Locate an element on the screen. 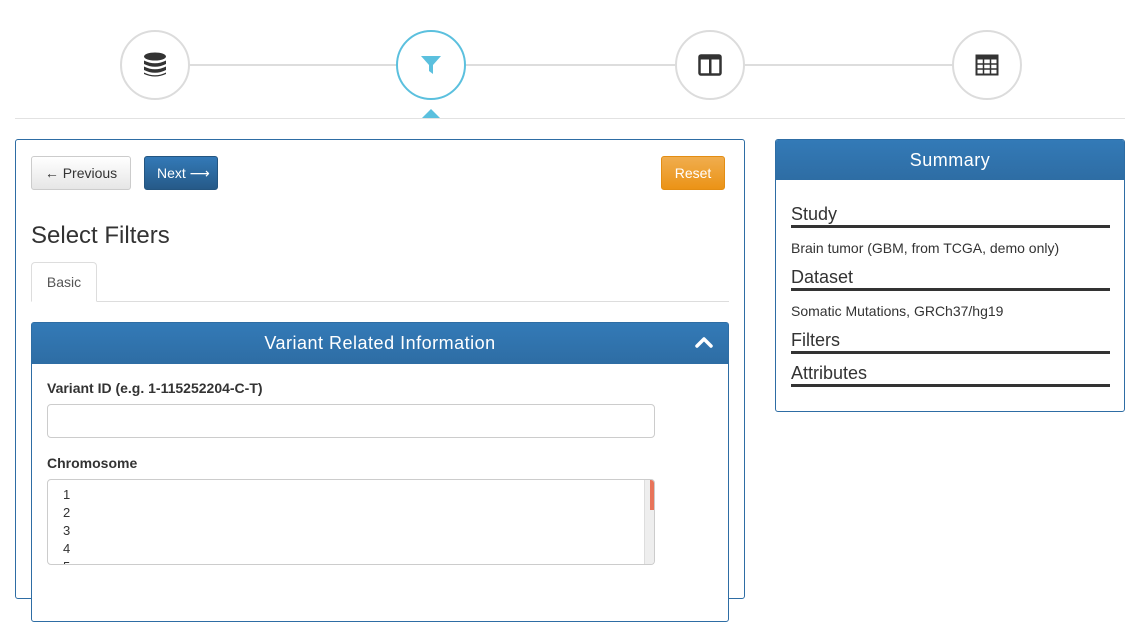 The height and width of the screenshot is (622, 1141). stepper-divider is located at coordinates (570, 118).